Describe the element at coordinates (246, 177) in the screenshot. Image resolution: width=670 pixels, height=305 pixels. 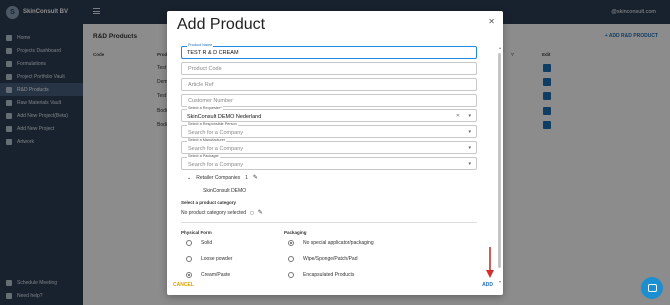
I see `retailer-count: 1` at that location.